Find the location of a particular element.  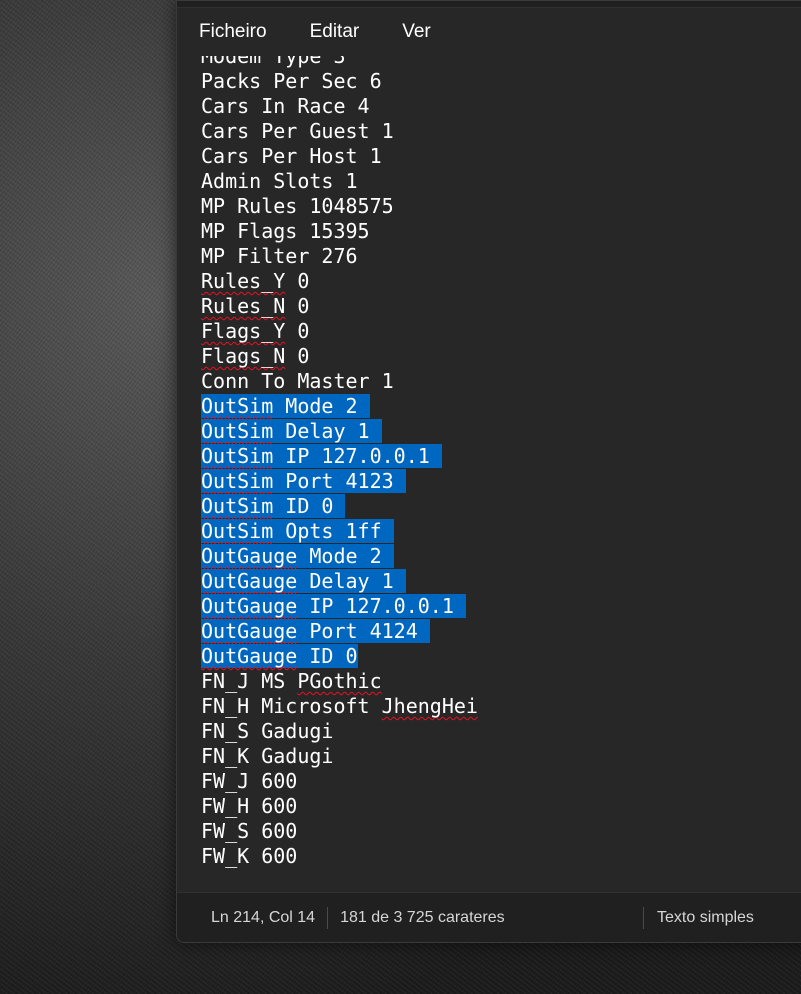

line-text: FN_S Gadugi is located at coordinates (267, 731).